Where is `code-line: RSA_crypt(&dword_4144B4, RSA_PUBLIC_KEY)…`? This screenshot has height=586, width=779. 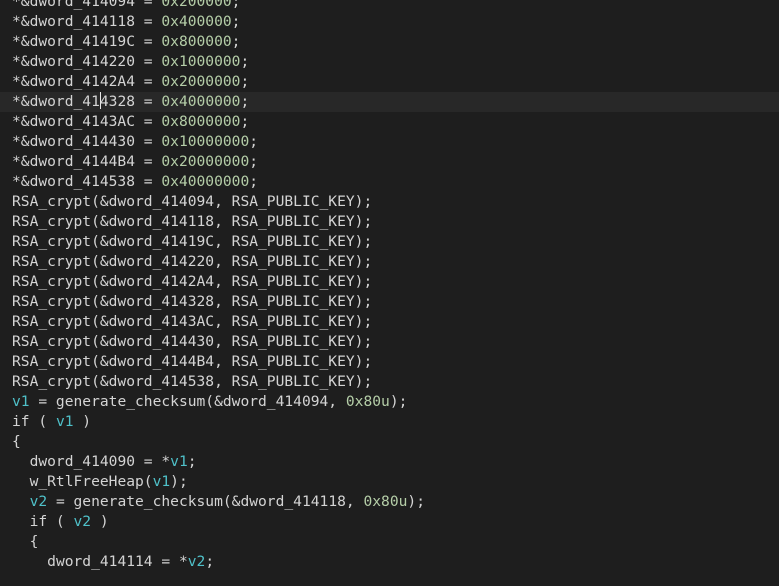 code-line: RSA_crypt(&dword_4144B4, RSA_PUBLIC_KEY)… is located at coordinates (218, 362).